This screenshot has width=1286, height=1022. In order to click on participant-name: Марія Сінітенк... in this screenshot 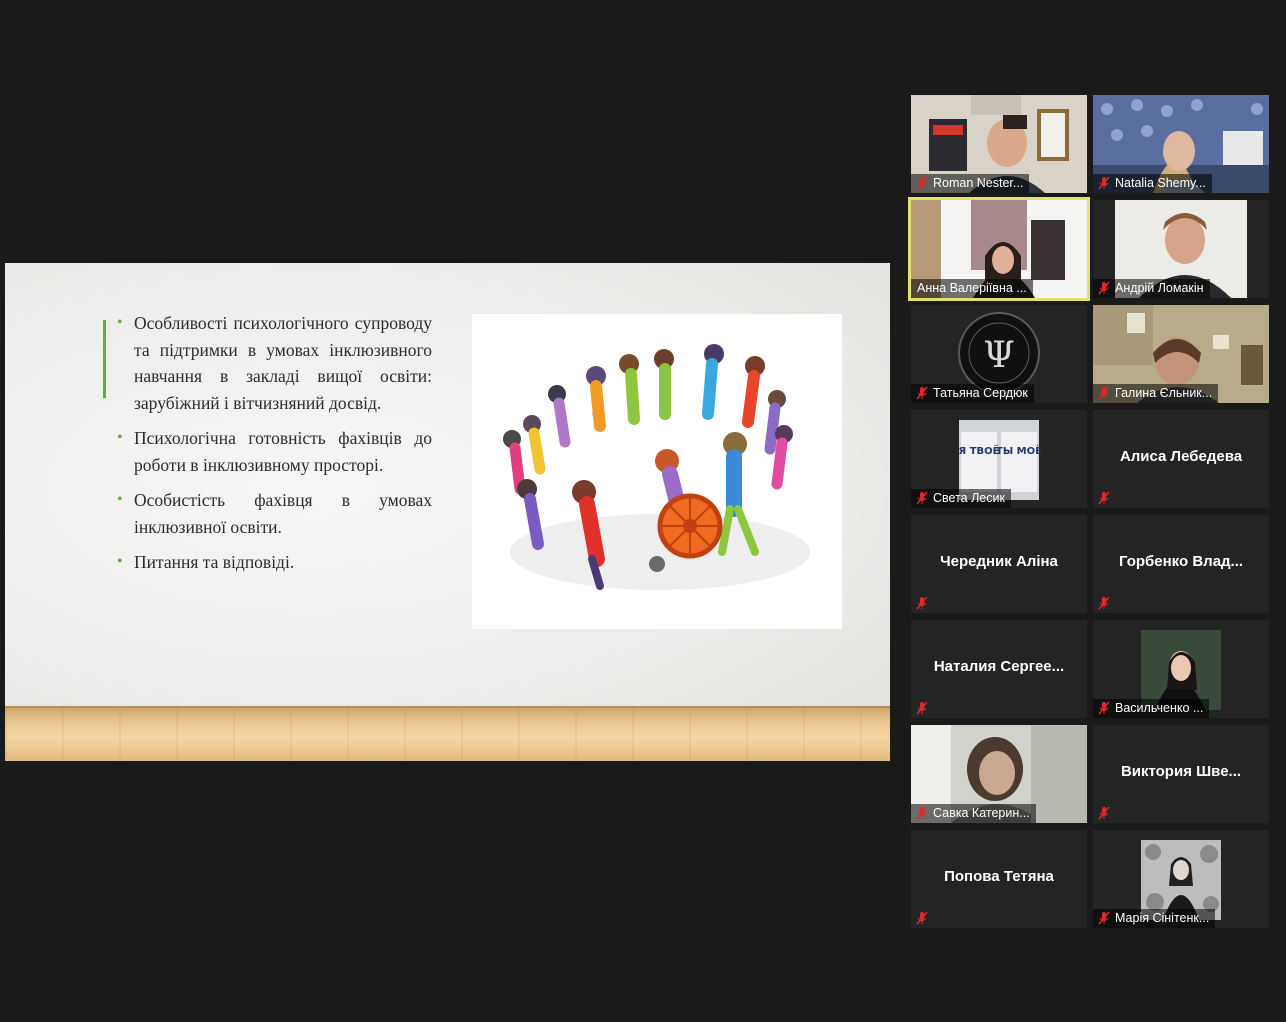, I will do `click(1162, 918)`.